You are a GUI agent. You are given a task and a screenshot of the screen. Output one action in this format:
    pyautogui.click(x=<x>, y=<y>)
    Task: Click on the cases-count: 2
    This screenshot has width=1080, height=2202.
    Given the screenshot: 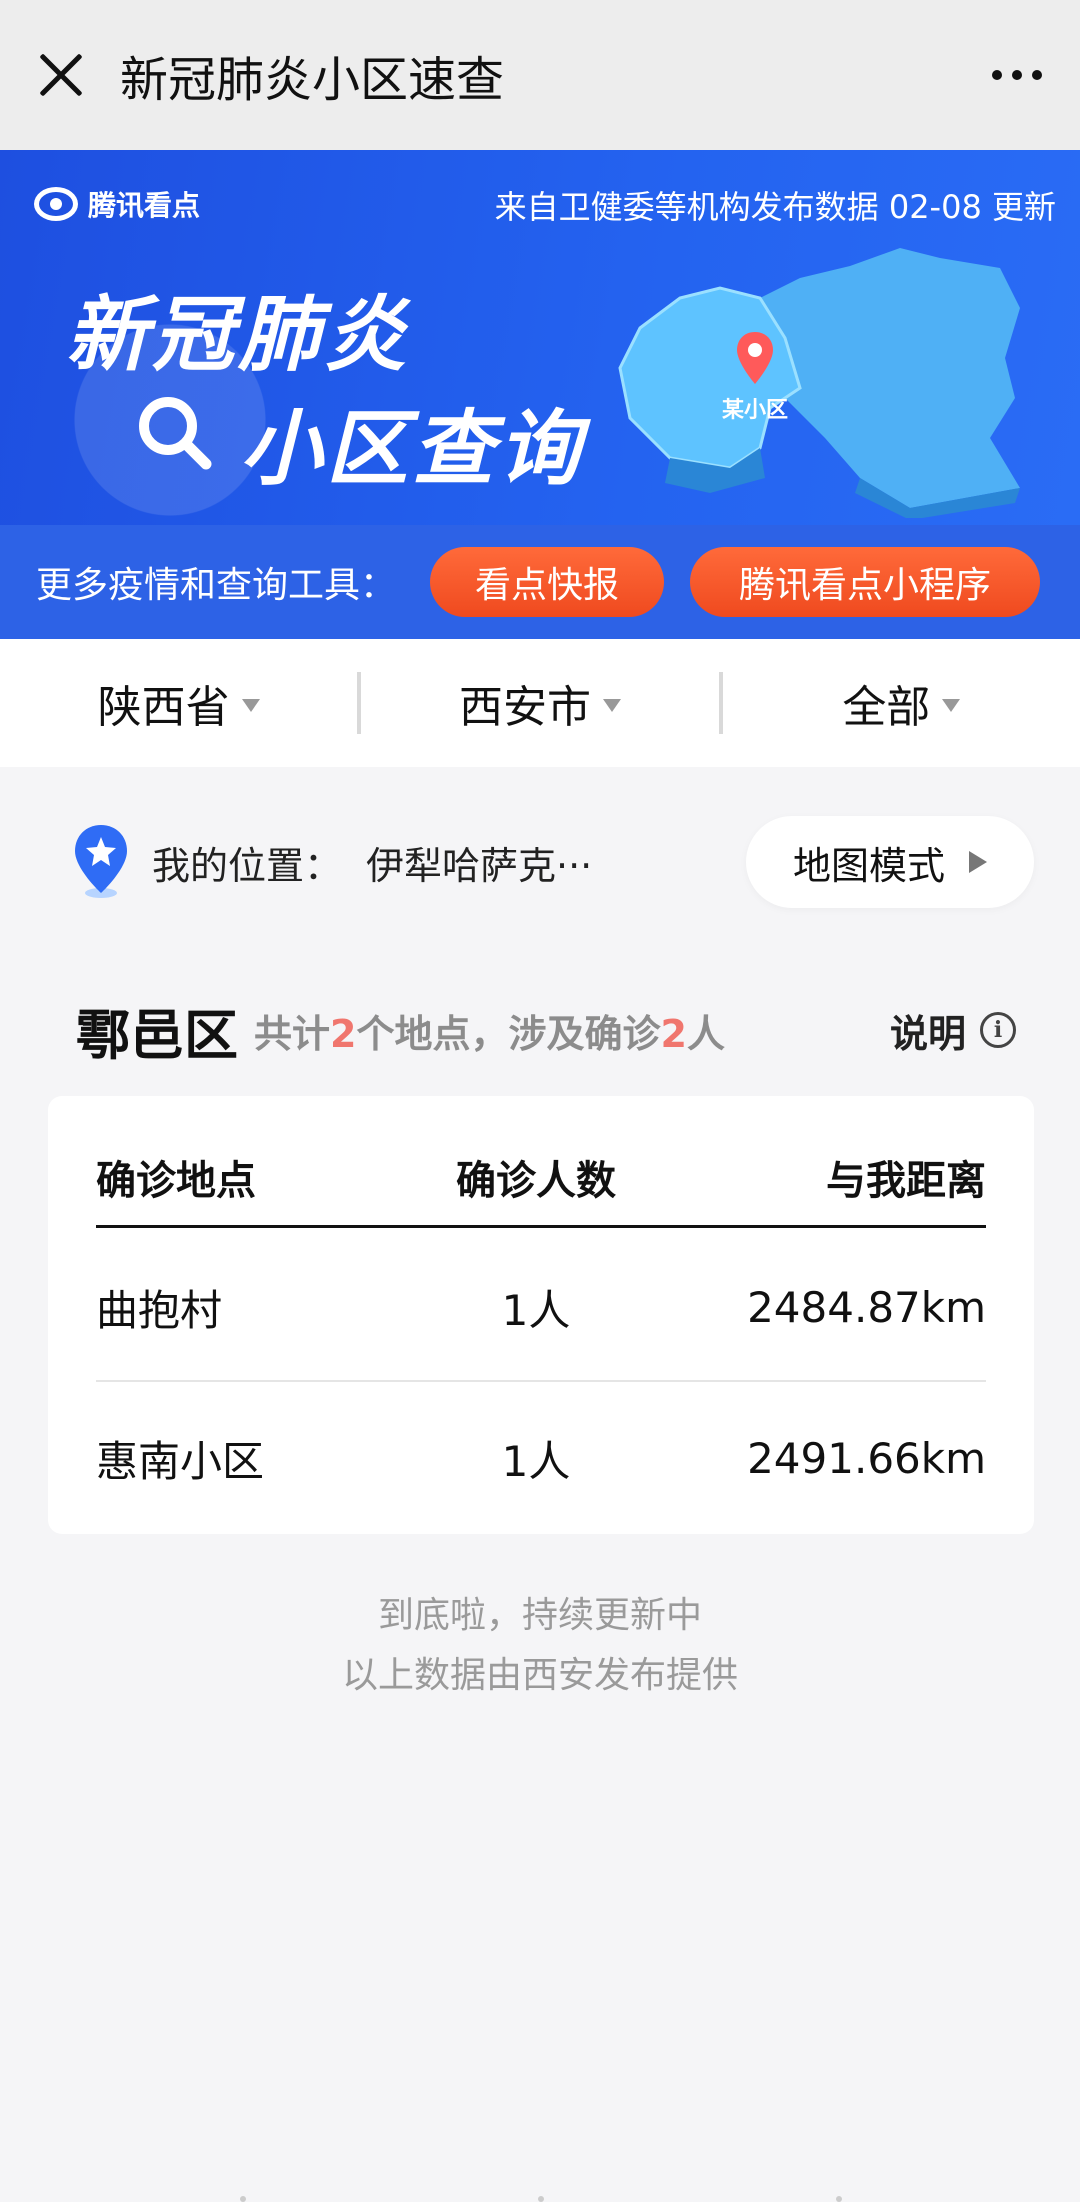 What is the action you would take?
    pyautogui.click(x=673, y=1033)
    